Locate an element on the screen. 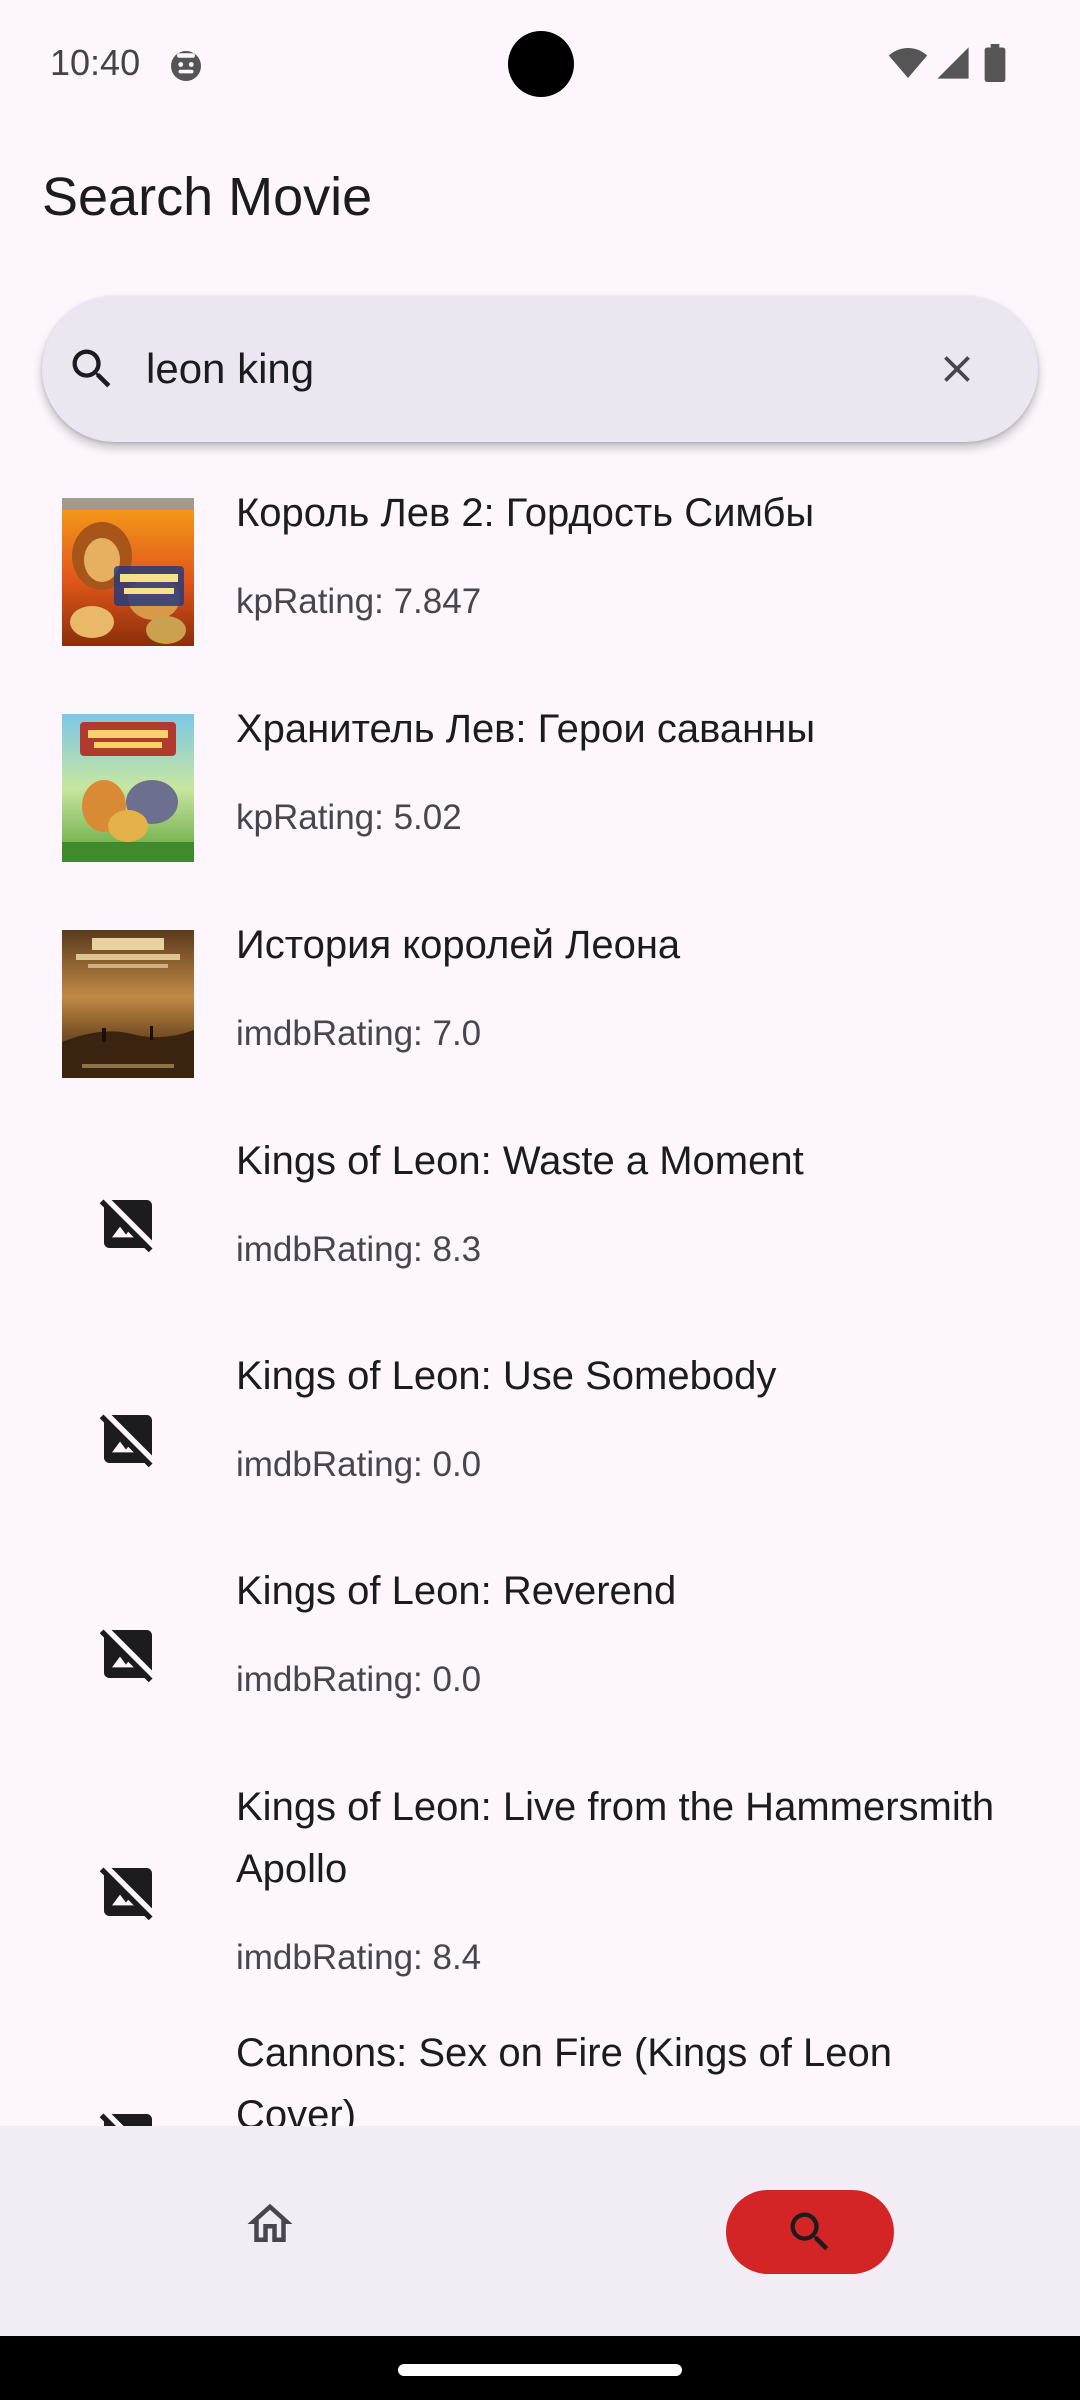 The width and height of the screenshot is (1080, 2400). status-bar: 10:40 is located at coordinates (540, 65).